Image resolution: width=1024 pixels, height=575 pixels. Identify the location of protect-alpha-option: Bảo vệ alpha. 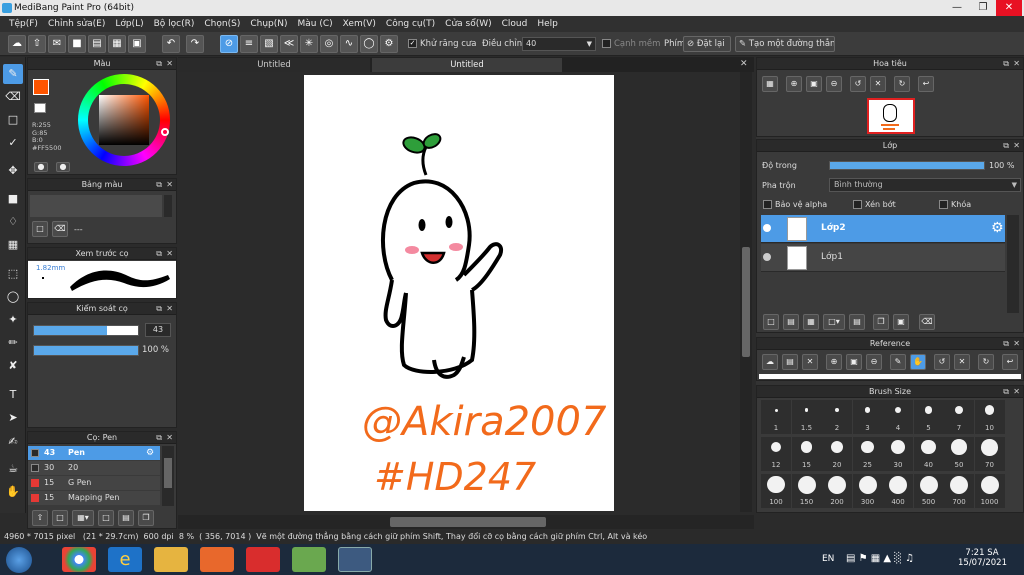
(795, 204).